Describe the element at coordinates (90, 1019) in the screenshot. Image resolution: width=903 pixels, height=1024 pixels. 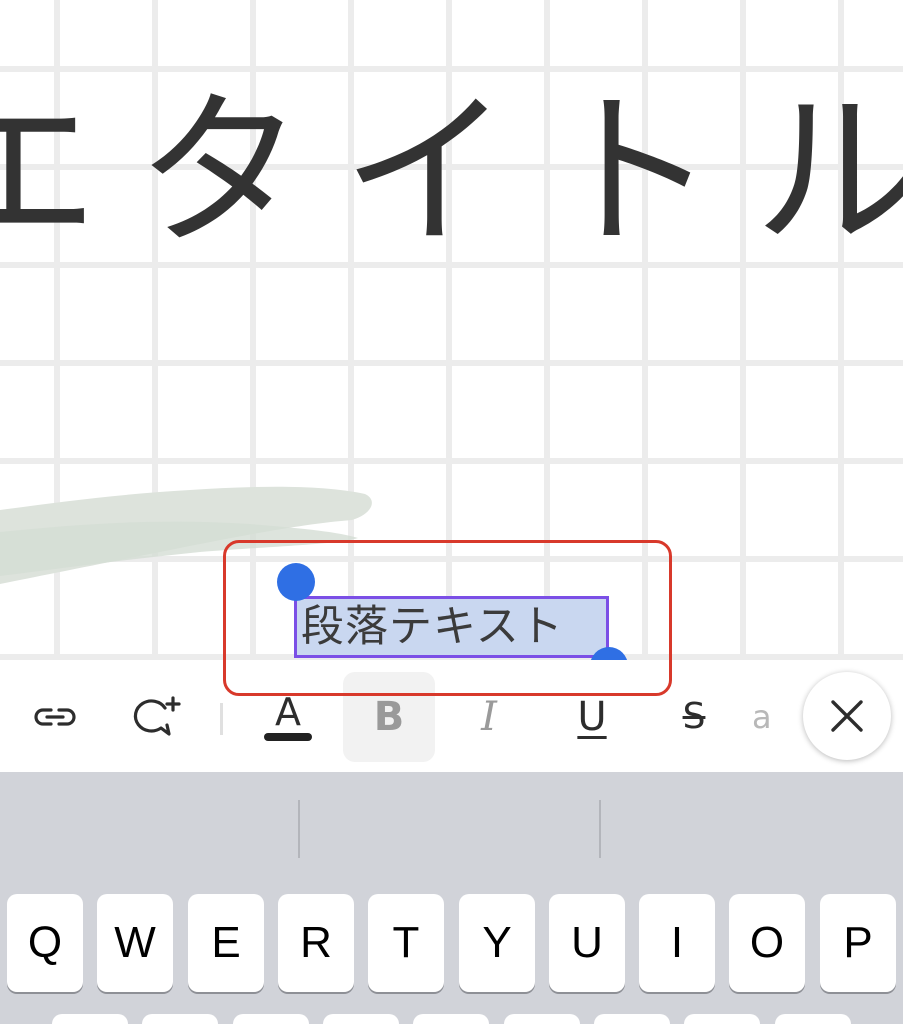
I see `key-a` at that location.